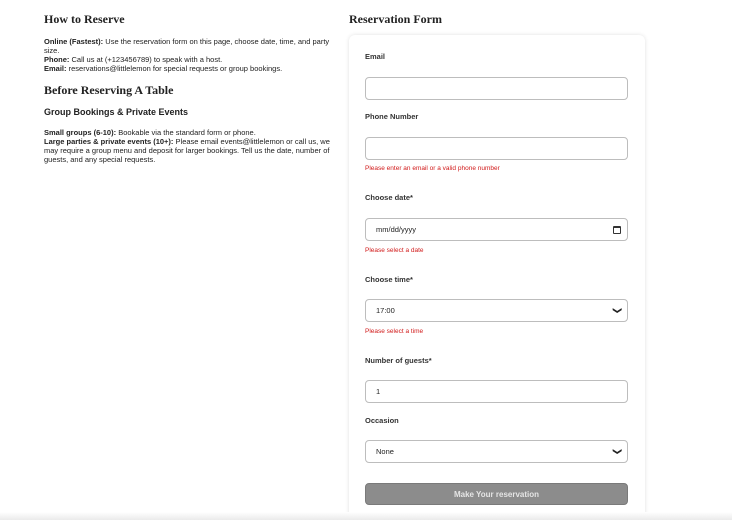  I want to click on online-label: Online (Fastest):, so click(74, 41).